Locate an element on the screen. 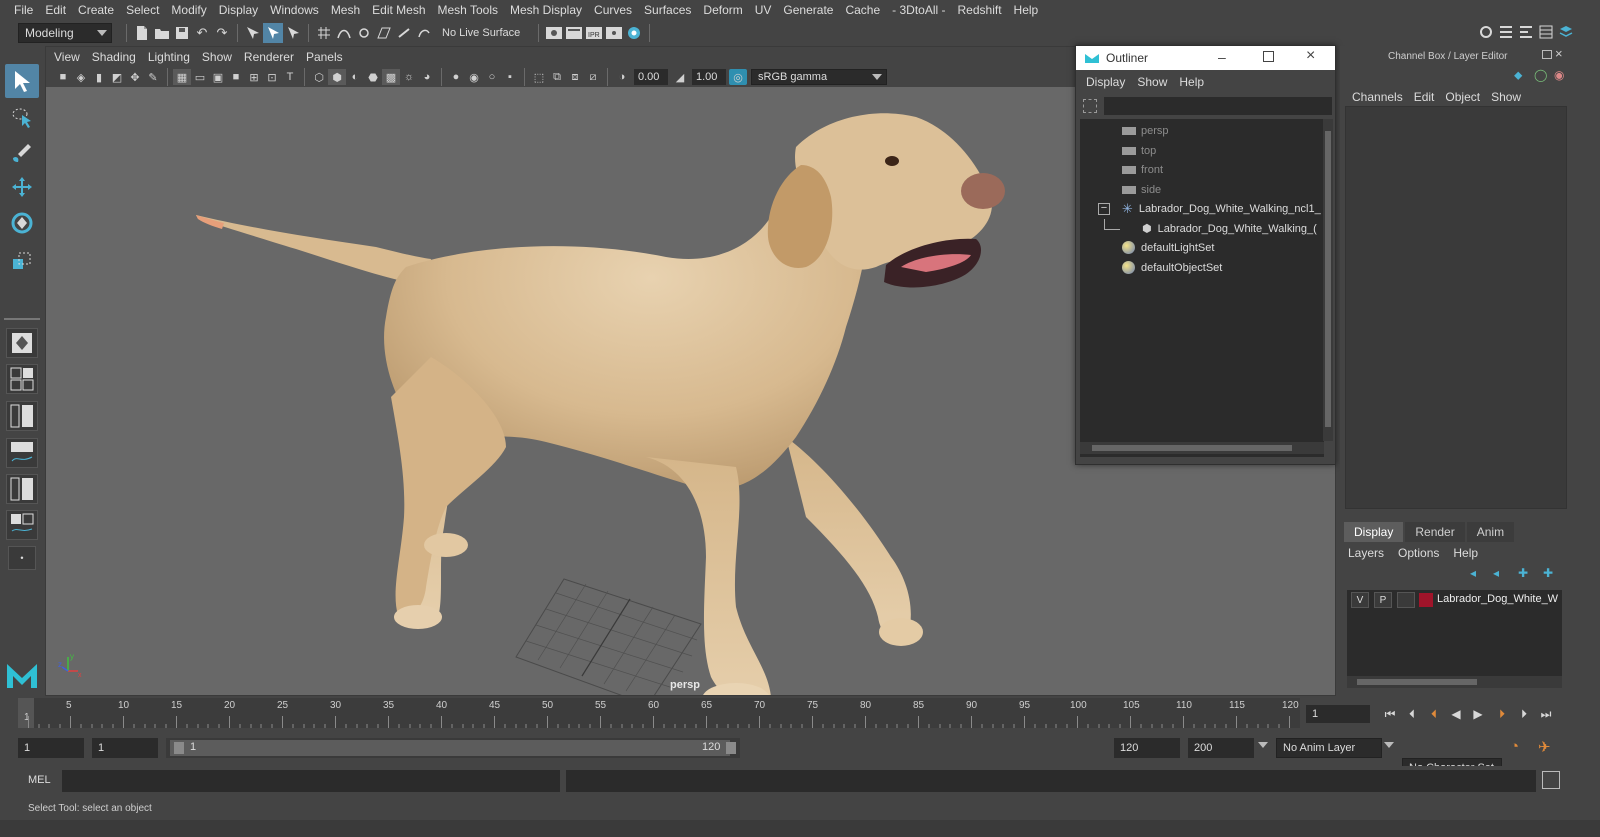 The height and width of the screenshot is (837, 1600). auto-key-icon: ◔ is located at coordinates (1514, 746).